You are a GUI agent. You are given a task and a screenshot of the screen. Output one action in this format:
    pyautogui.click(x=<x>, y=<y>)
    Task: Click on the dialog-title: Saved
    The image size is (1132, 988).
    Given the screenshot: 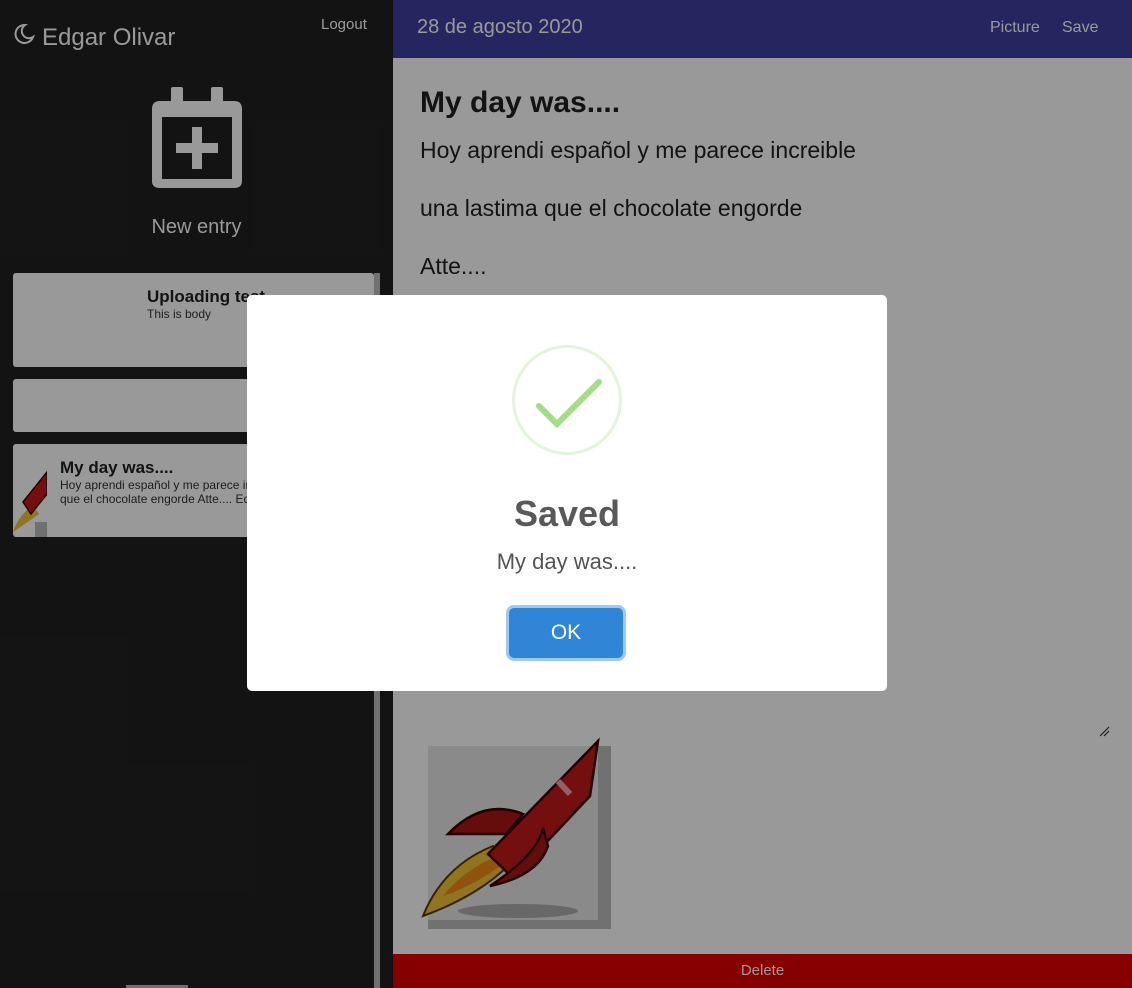 What is the action you would take?
    pyautogui.click(x=567, y=513)
    